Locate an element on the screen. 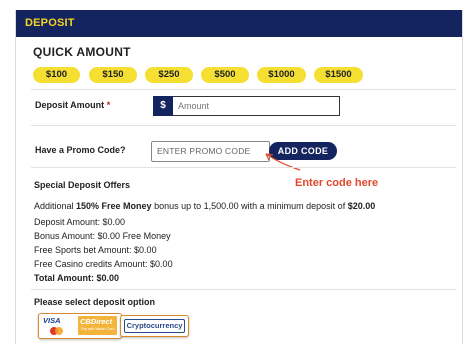 Image resolution: width=474 pixels, height=344 pixels. cryptocurrency-label: Cryptocurrency is located at coordinates (154, 326).